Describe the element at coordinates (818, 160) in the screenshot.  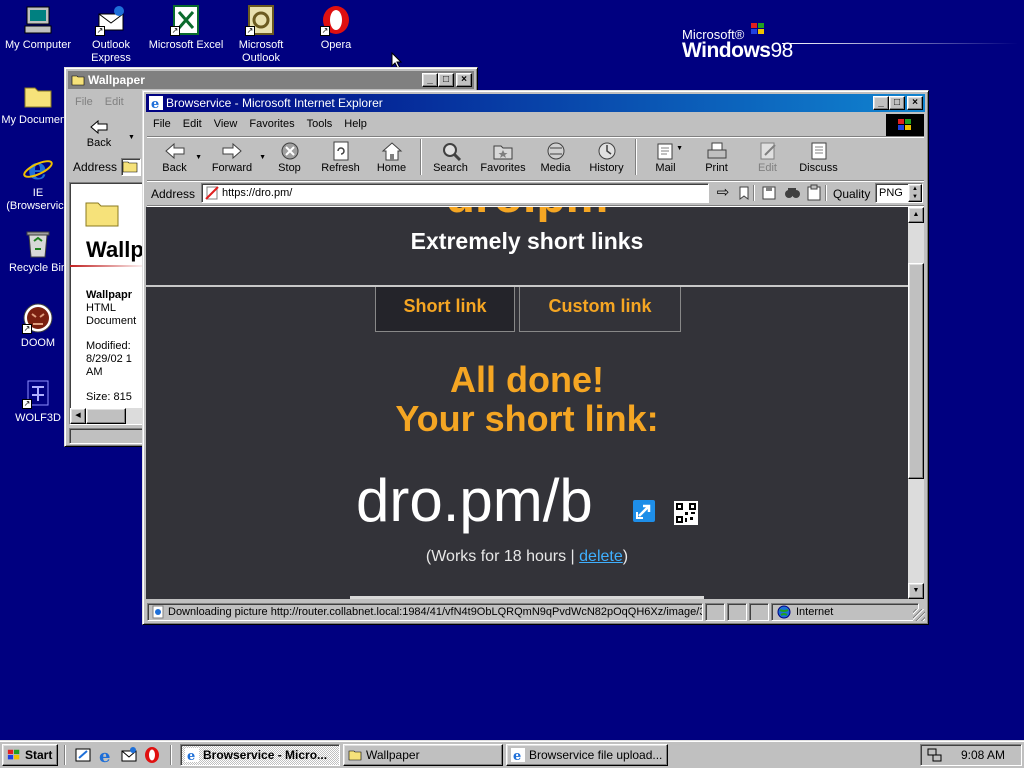
I see `discuss-button: Discuss` at that location.